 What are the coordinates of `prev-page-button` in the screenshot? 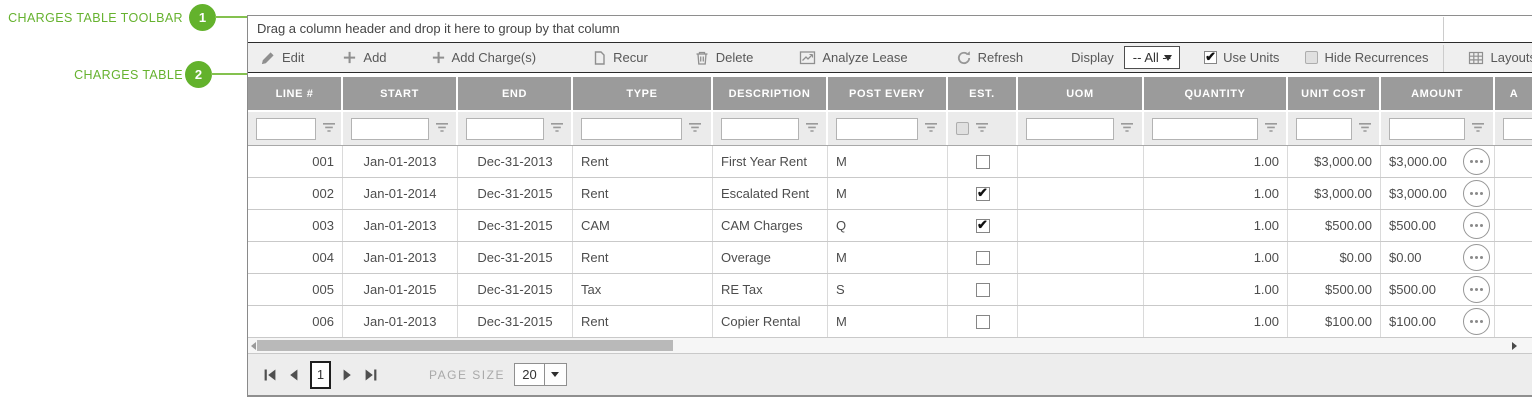 It's located at (294, 375).